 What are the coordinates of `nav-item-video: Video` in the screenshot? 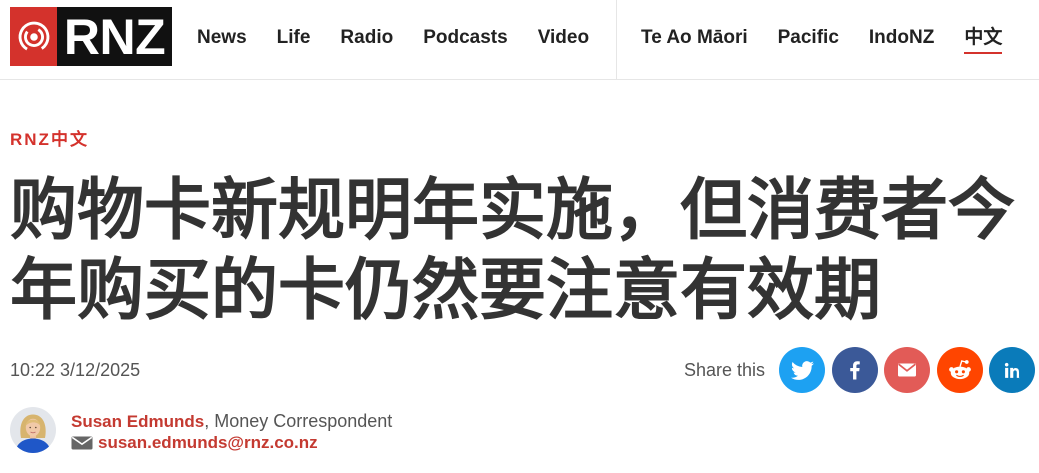 It's located at (563, 38).